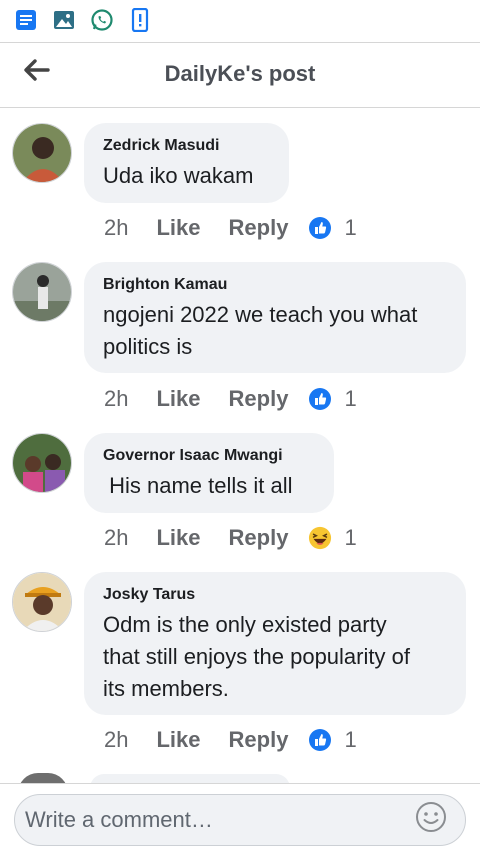 Image resolution: width=480 pixels, height=854 pixels. I want to click on phone-alert-icon, so click(140, 20).